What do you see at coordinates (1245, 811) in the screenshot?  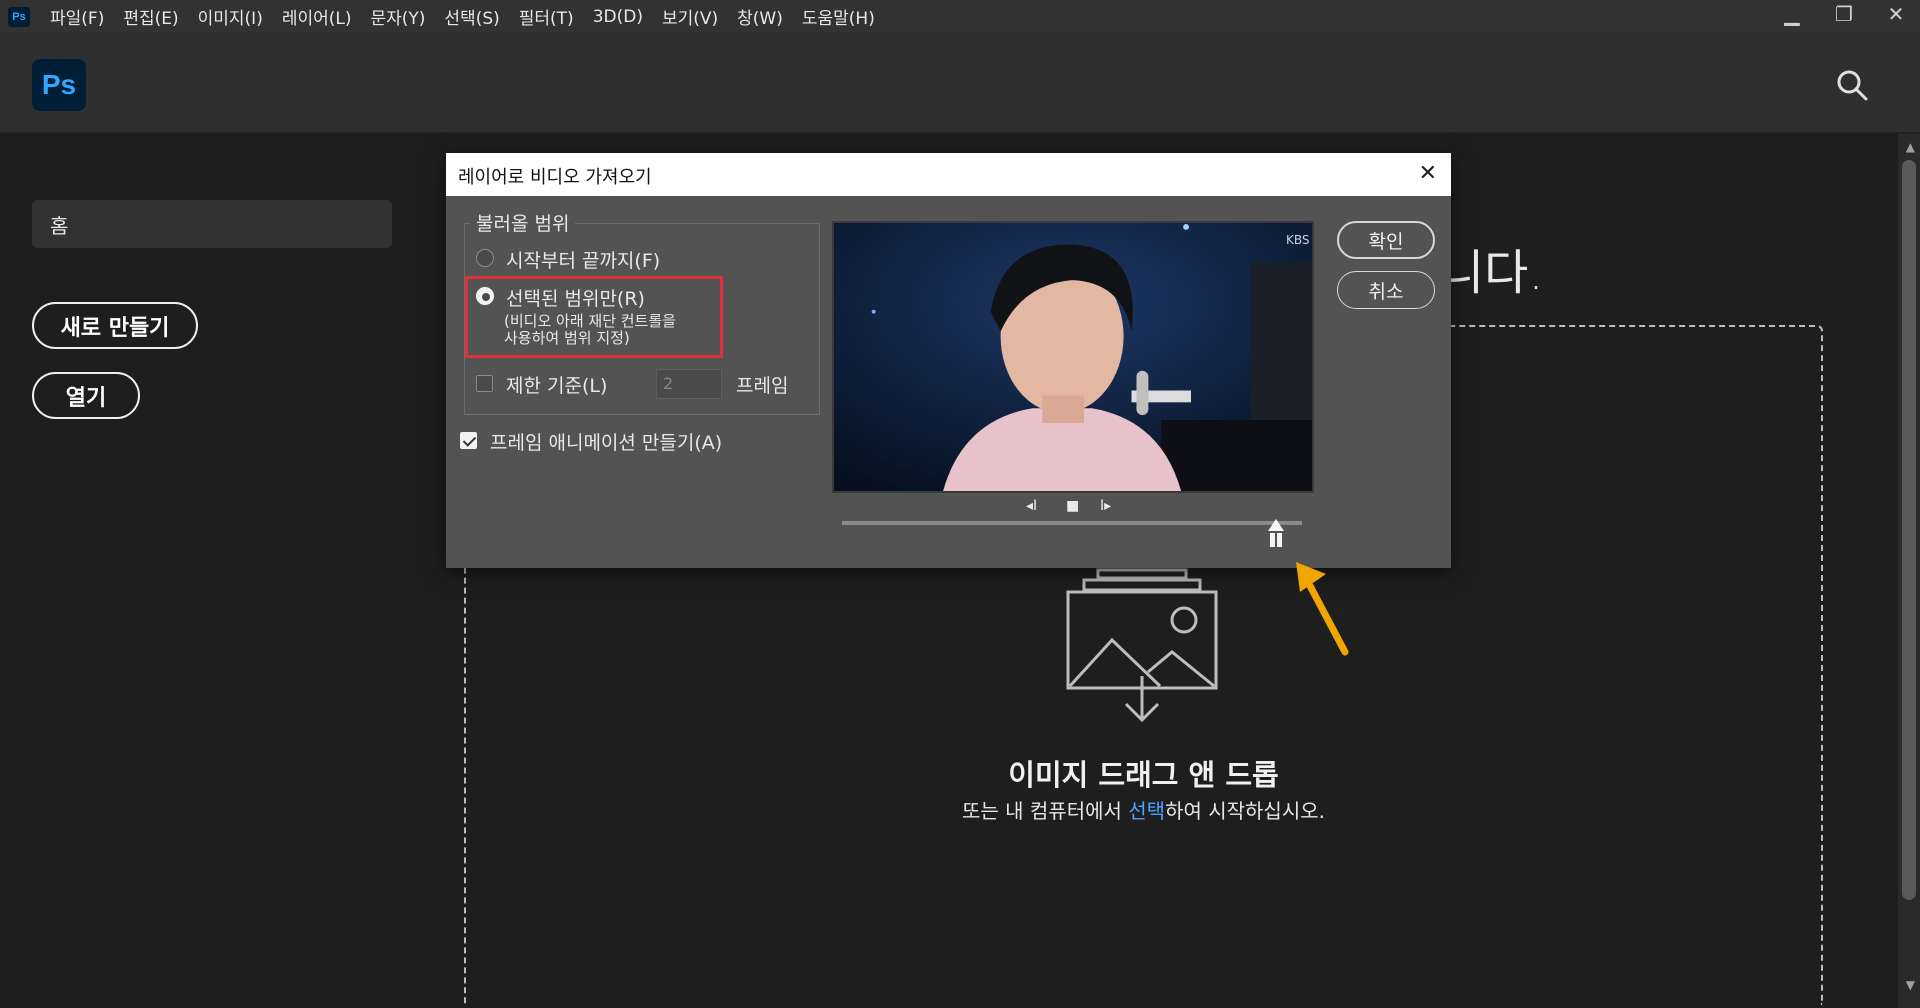 I see `drop-sub-suffix: 하여 시작하십시오.` at bounding box center [1245, 811].